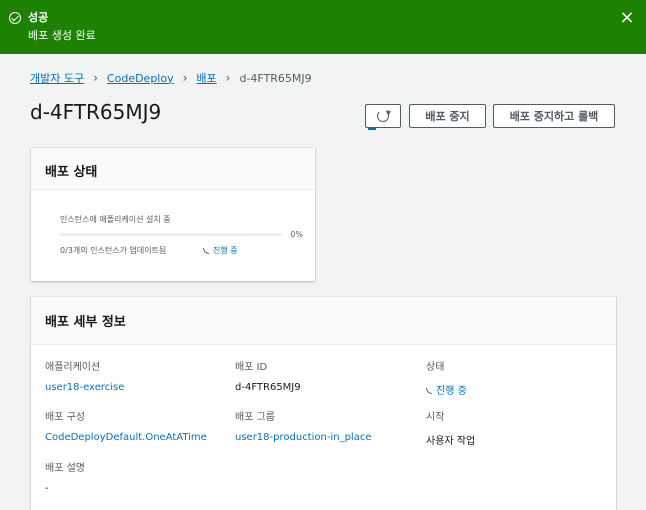  I want to click on success-flashbar: 성공 배포 생성 완료 ×, so click(323, 27).